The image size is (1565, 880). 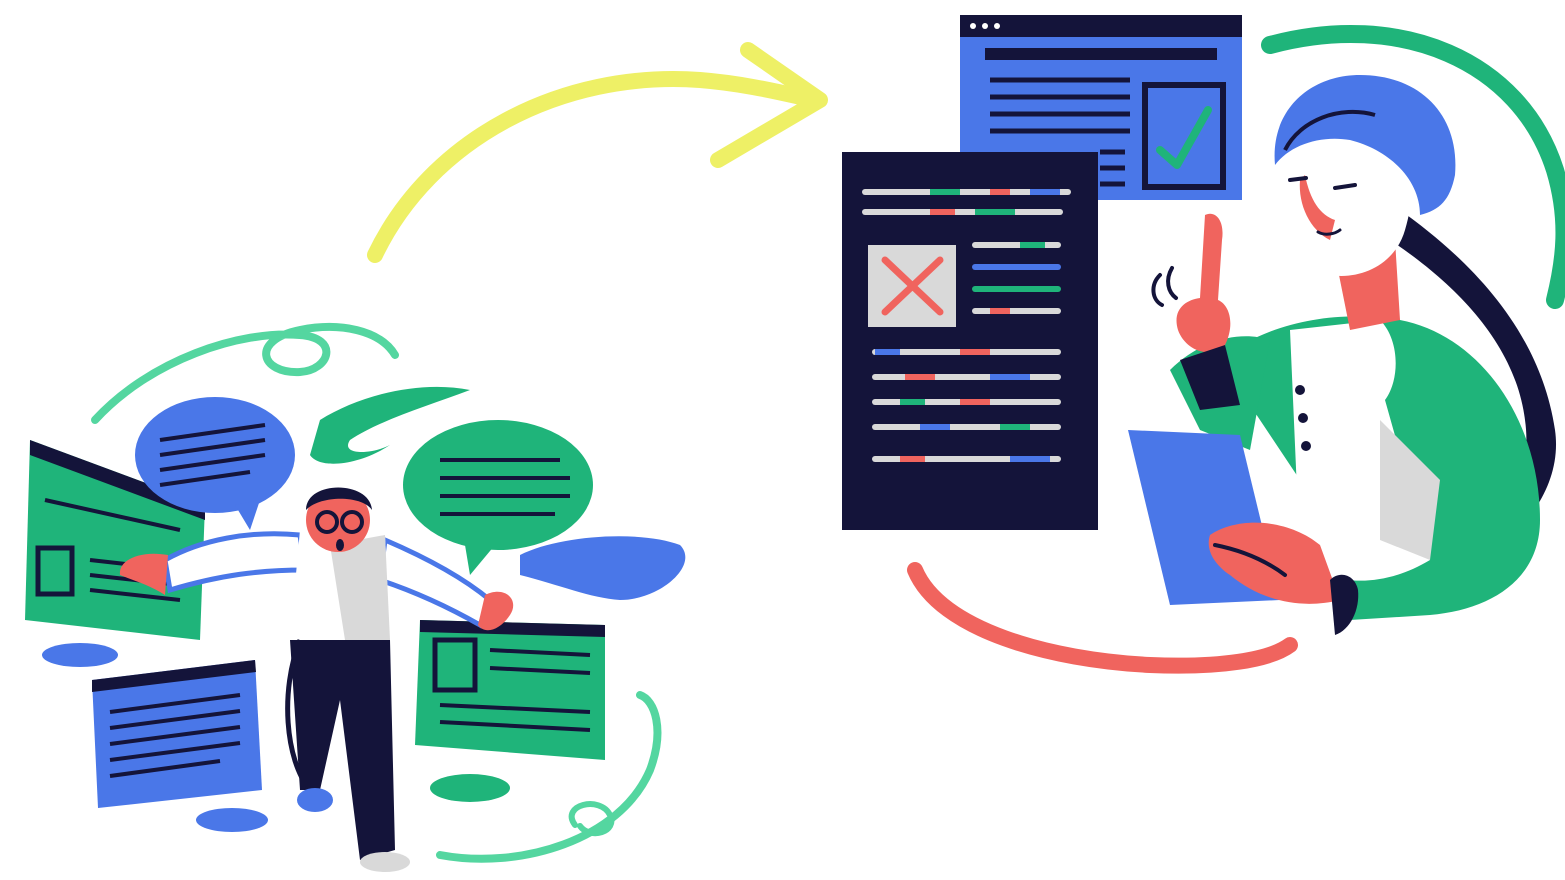 I want to click on rejected-document, so click(x=970, y=341).